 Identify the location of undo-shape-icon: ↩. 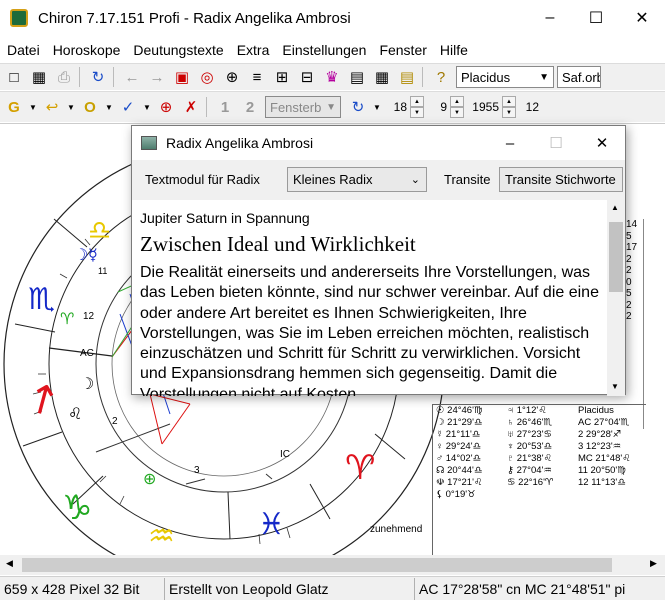
(52, 107).